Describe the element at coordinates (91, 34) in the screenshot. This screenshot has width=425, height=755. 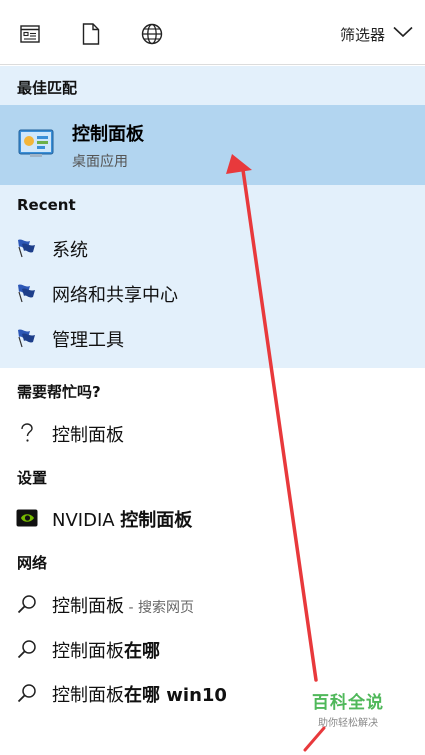
I see `document-icon` at that location.